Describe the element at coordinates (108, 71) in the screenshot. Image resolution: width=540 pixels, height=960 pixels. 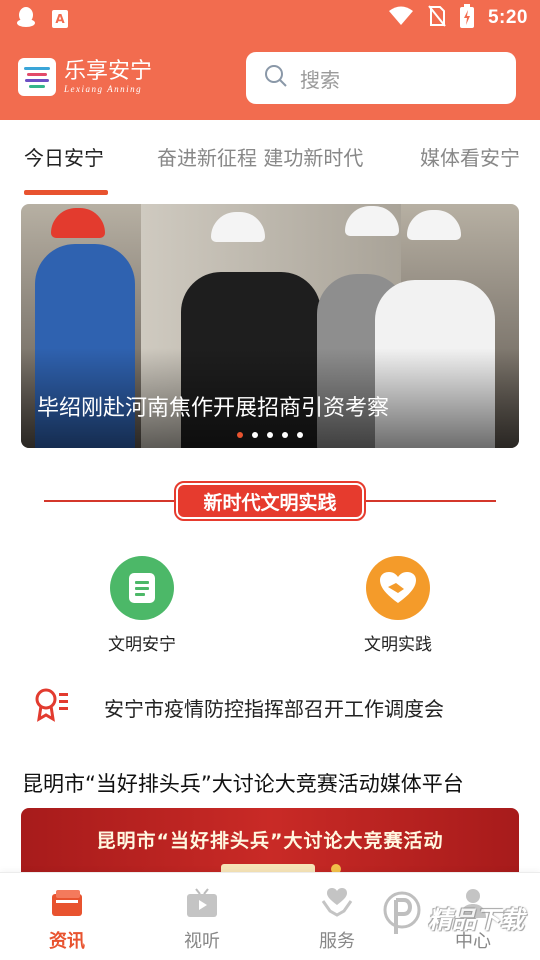
I see `app-name: 乐享安宁` at that location.